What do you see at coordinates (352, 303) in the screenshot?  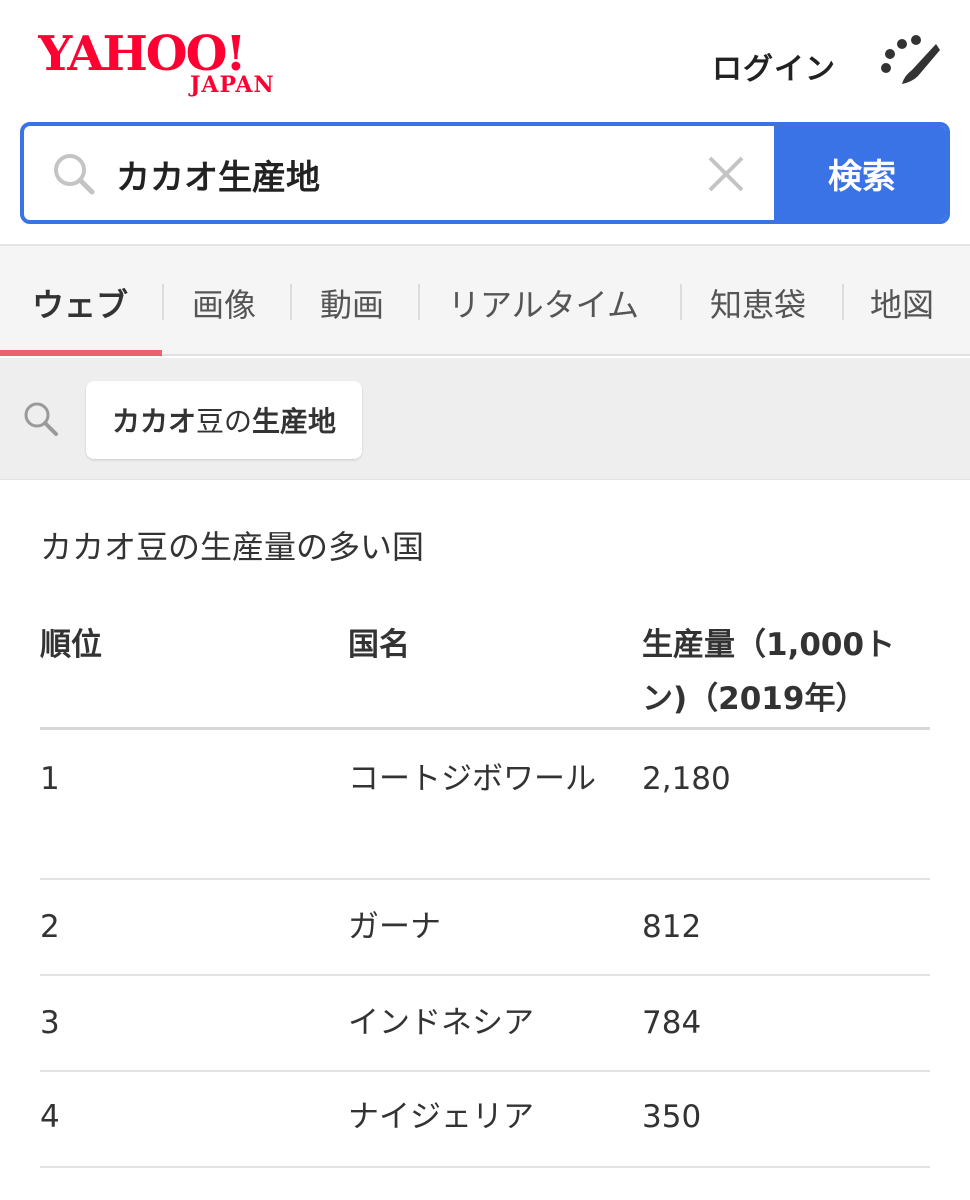 I see `tab-videos: 動画` at bounding box center [352, 303].